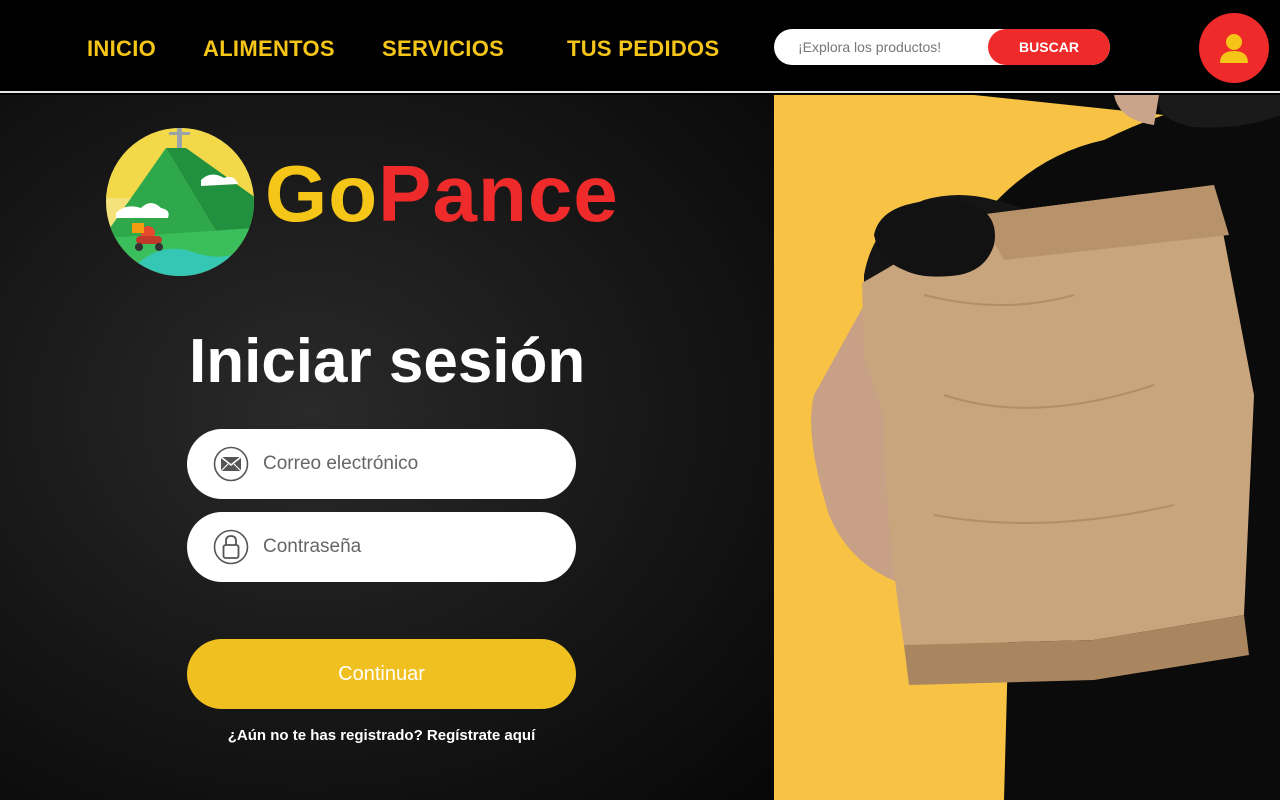 Image resolution: width=1280 pixels, height=800 pixels. What do you see at coordinates (881, 47) in the screenshot?
I see `search-input` at bounding box center [881, 47].